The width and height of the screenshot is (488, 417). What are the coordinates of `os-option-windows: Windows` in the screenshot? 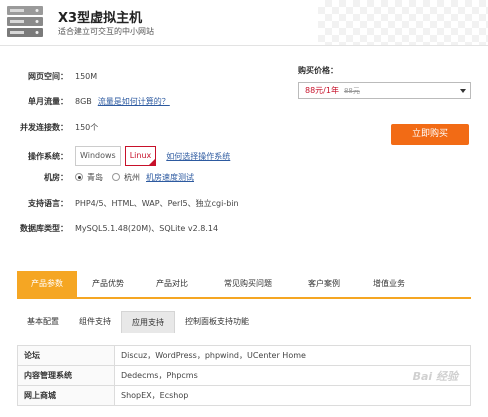 It's located at (98, 156).